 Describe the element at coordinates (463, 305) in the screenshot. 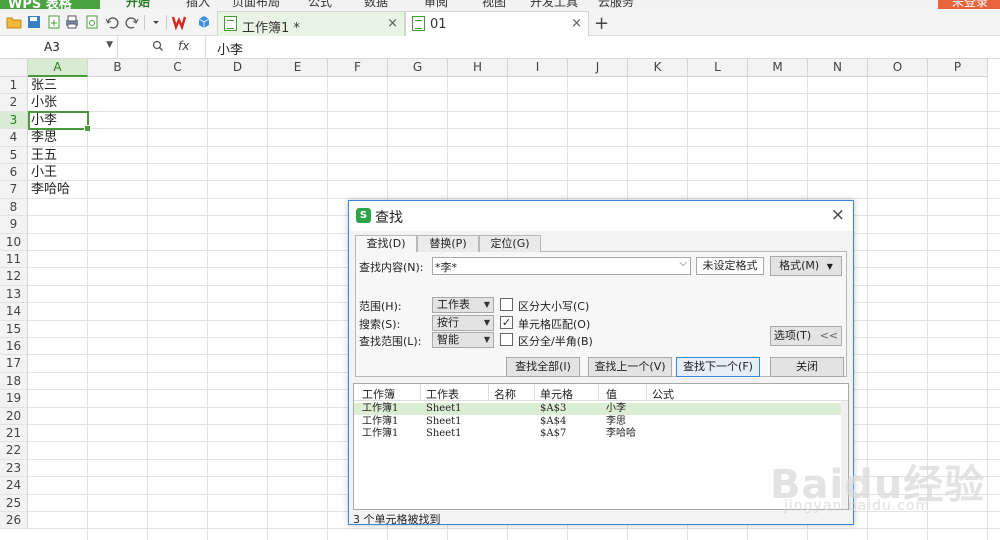

I see `scope-select: 工作表 ▼` at that location.